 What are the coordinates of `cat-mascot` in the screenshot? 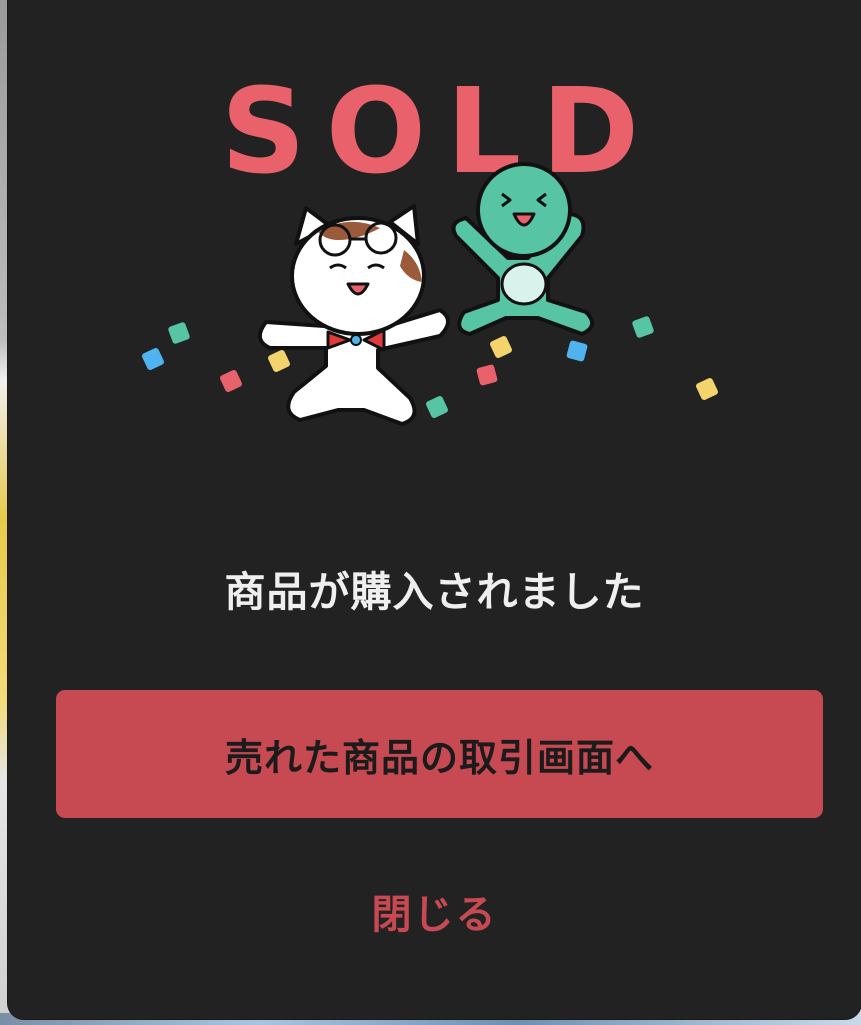 It's located at (354, 315).